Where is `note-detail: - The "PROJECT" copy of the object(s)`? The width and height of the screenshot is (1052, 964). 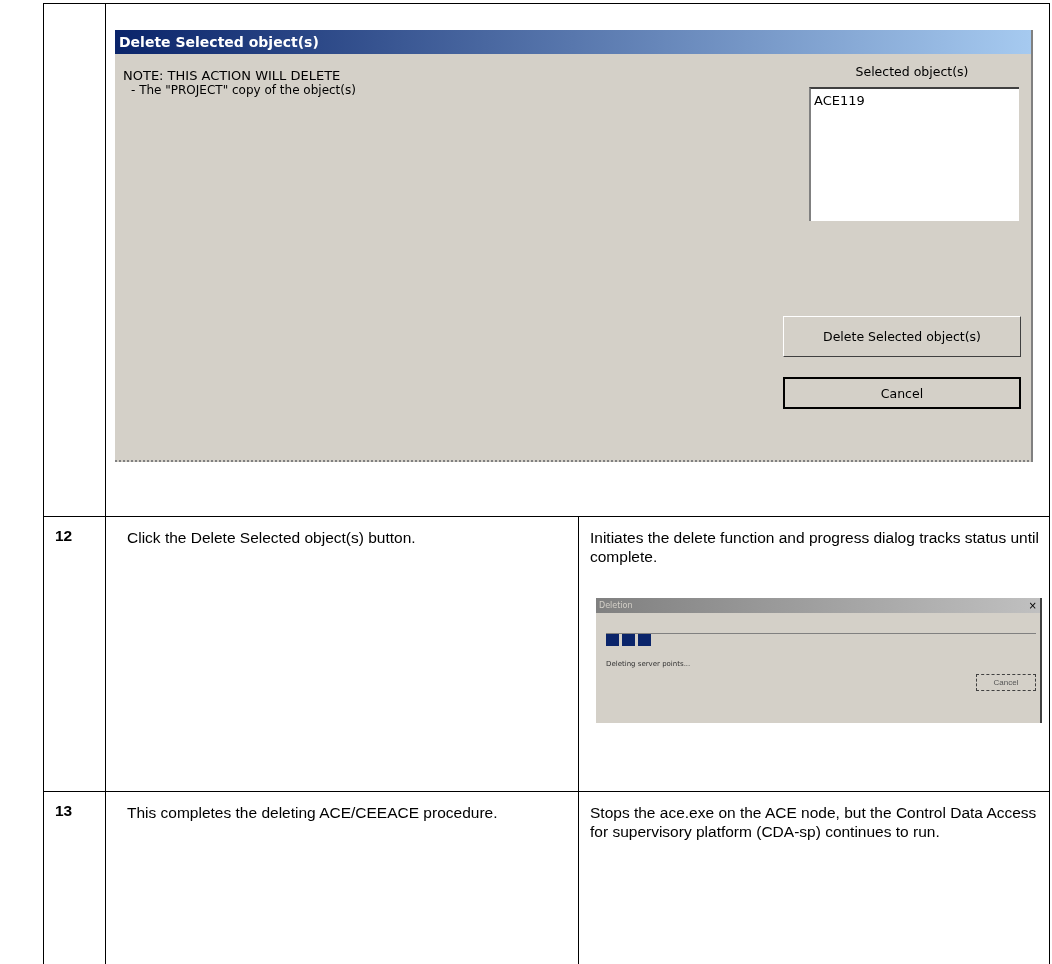 note-detail: - The "PROJECT" copy of the object(s) is located at coordinates (243, 90).